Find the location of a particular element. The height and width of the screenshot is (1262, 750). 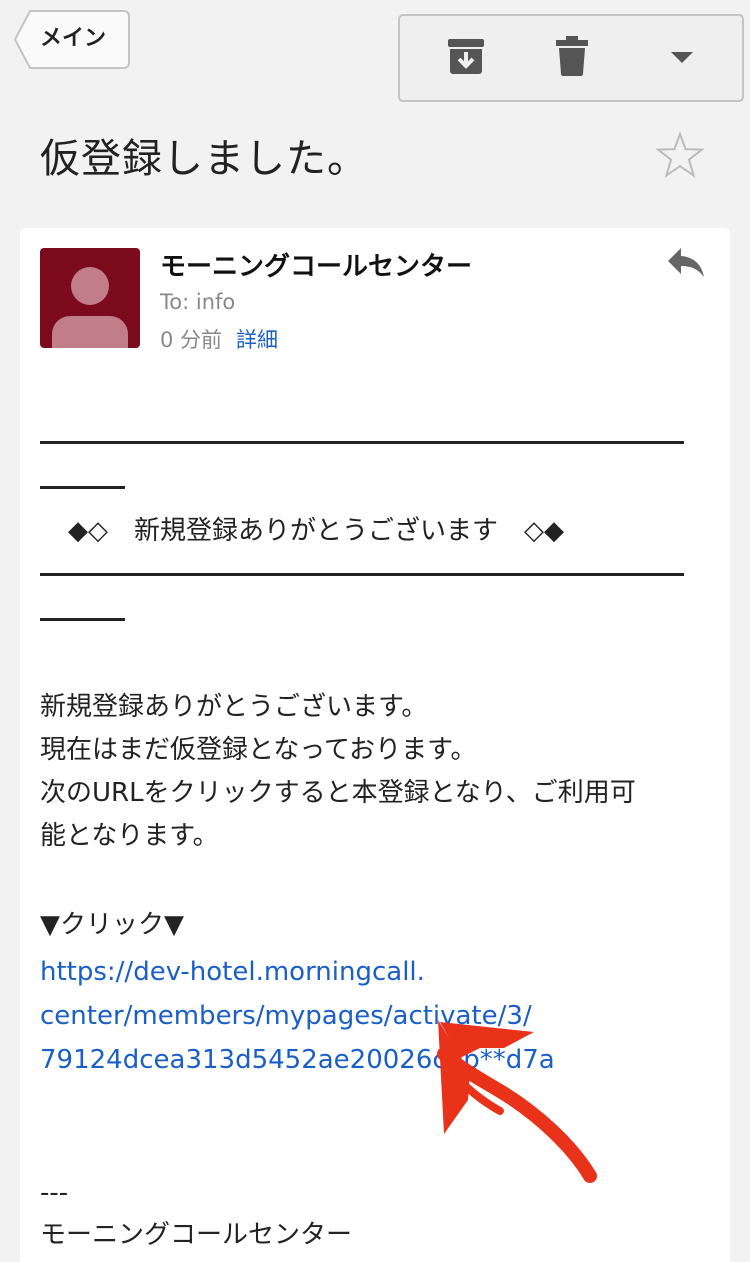

body-line: 能となります。 is located at coordinates (129, 836).